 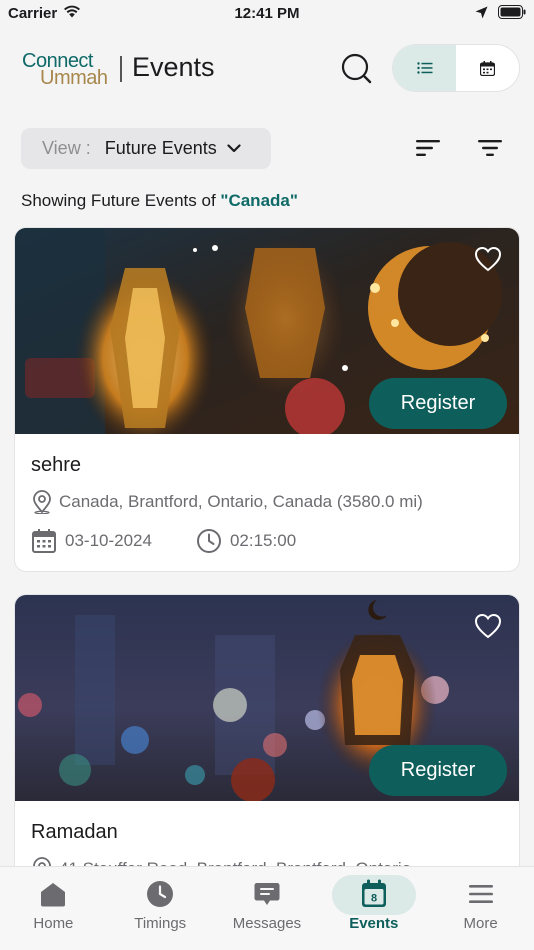 I want to click on tab-more: More, so click(x=480, y=908).